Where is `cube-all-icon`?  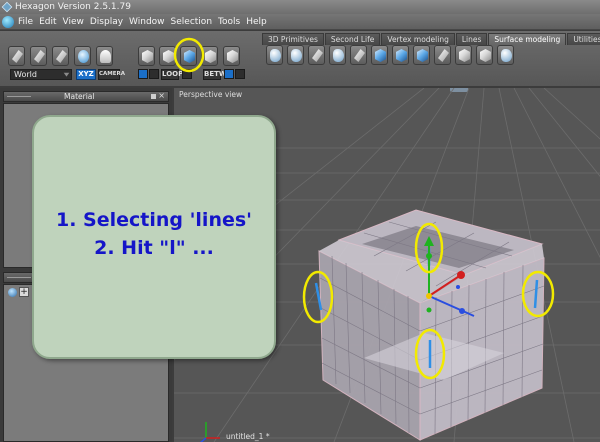
cube-all-icon is located at coordinates (232, 56).